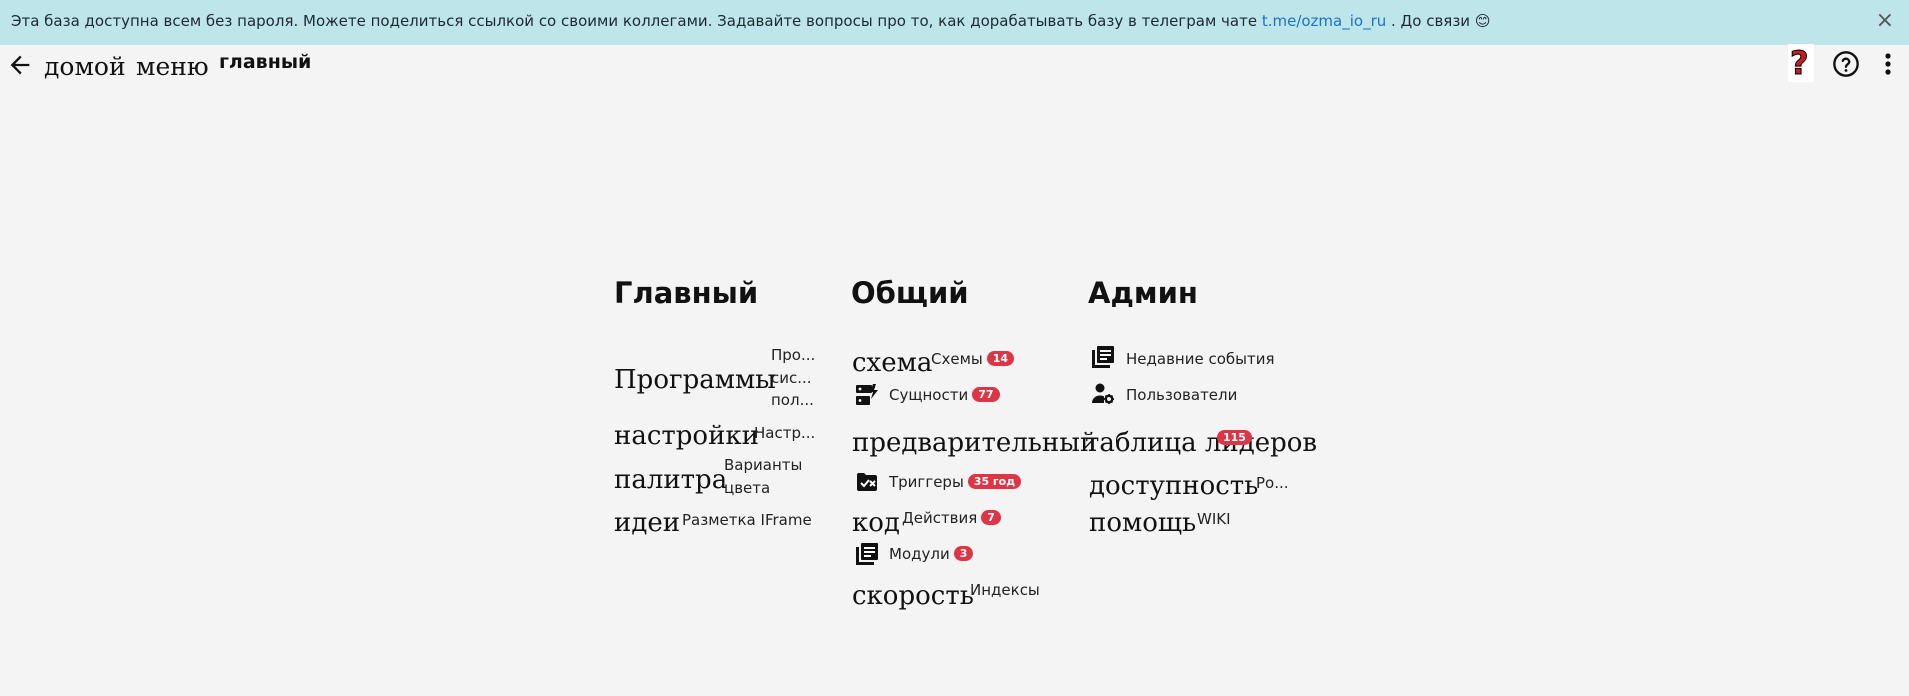 Image resolution: width=1909 pixels, height=696 pixels. Describe the element at coordinates (1181, 395) in the screenshot. I see `users-link: Пользователи` at that location.